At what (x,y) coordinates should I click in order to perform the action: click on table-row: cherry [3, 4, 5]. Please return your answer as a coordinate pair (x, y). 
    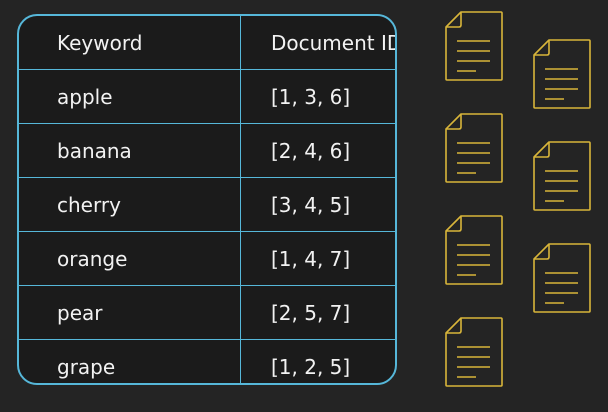
    Looking at the image, I should click on (207, 204).